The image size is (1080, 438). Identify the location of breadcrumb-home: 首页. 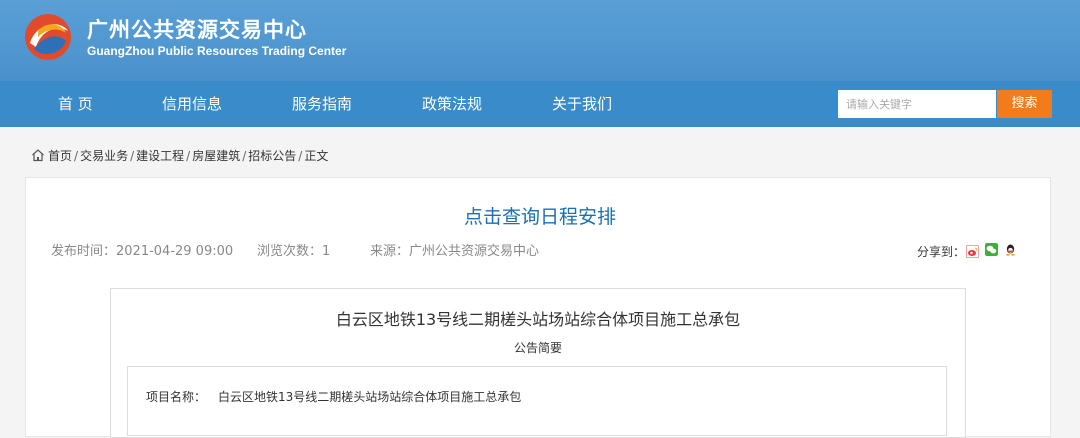
(60, 156).